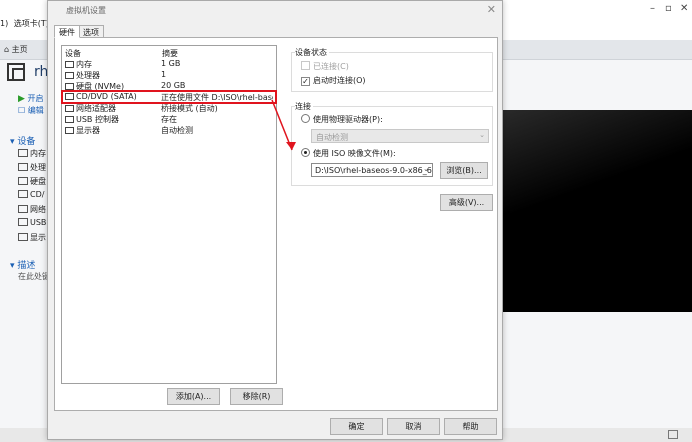 Image resolution: width=692 pixels, height=442 pixels. Describe the element at coordinates (106, 96) in the screenshot. I see `device-name: CD/DVD (SATA)` at that location.